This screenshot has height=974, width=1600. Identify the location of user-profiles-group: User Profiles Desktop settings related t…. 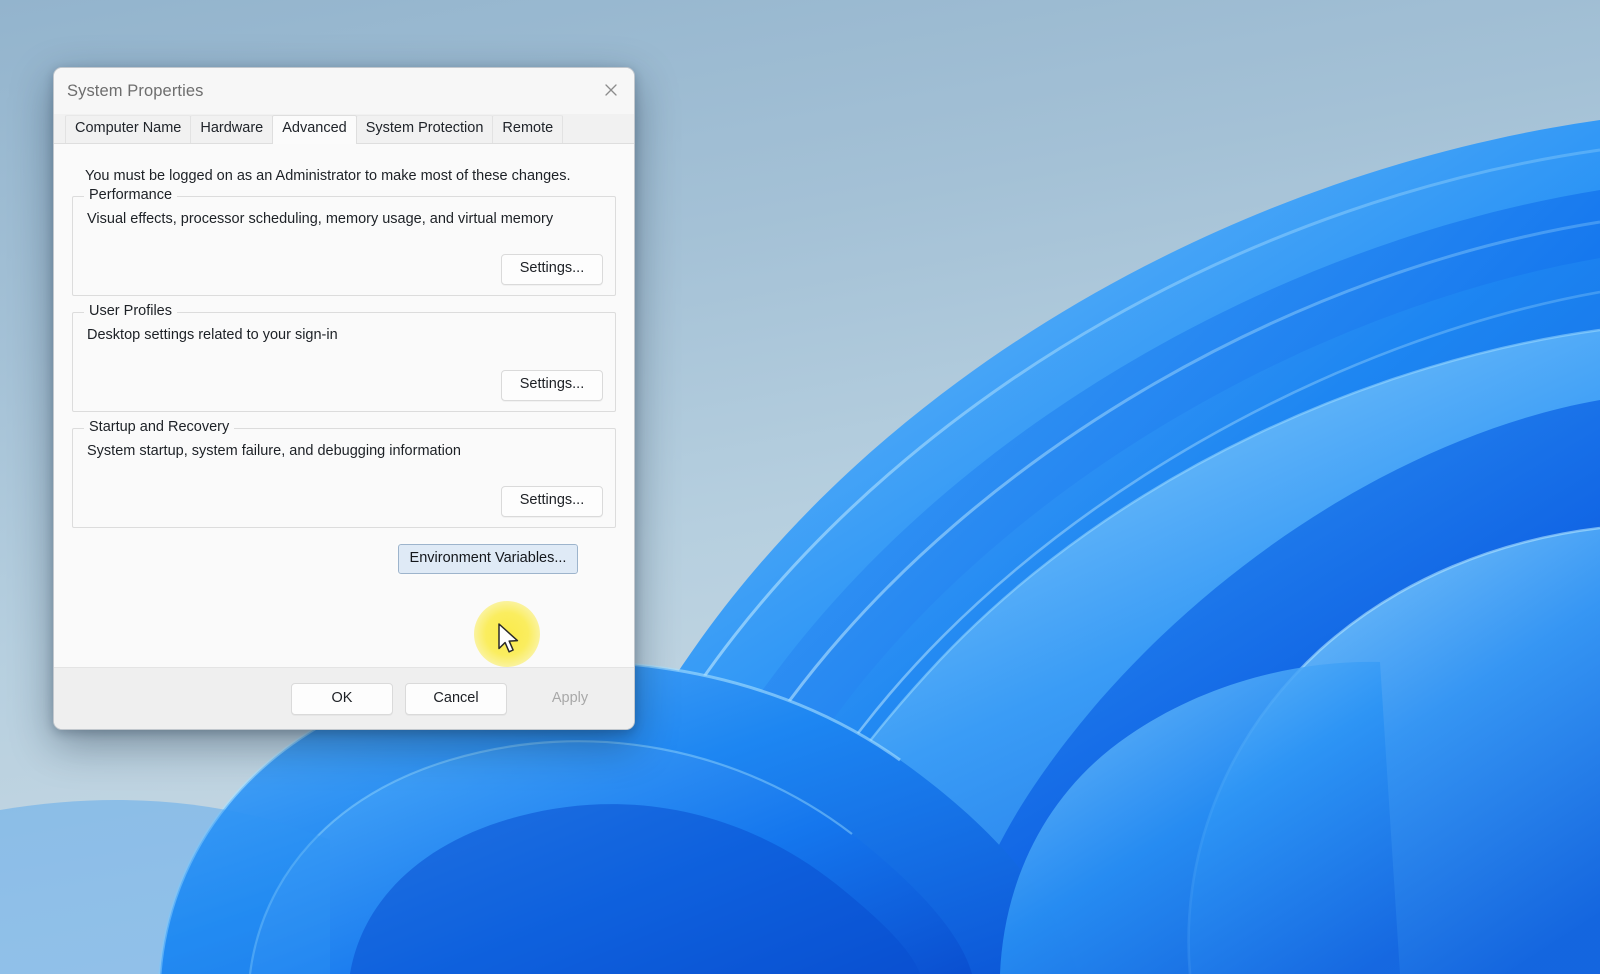
(344, 357).